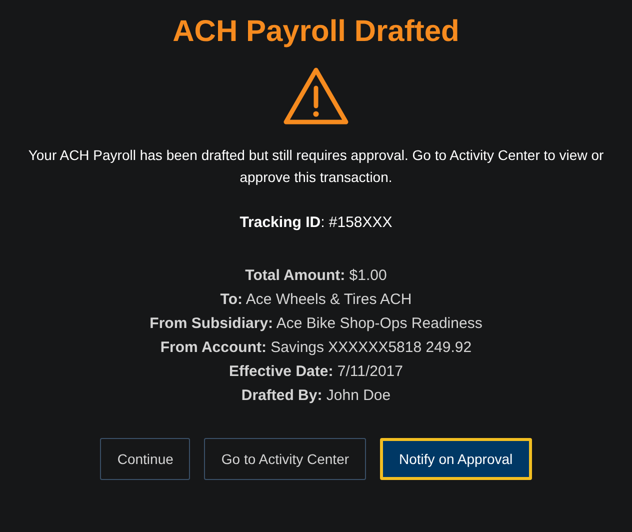 This screenshot has height=532, width=632. I want to click on warning-icon, so click(316, 96).